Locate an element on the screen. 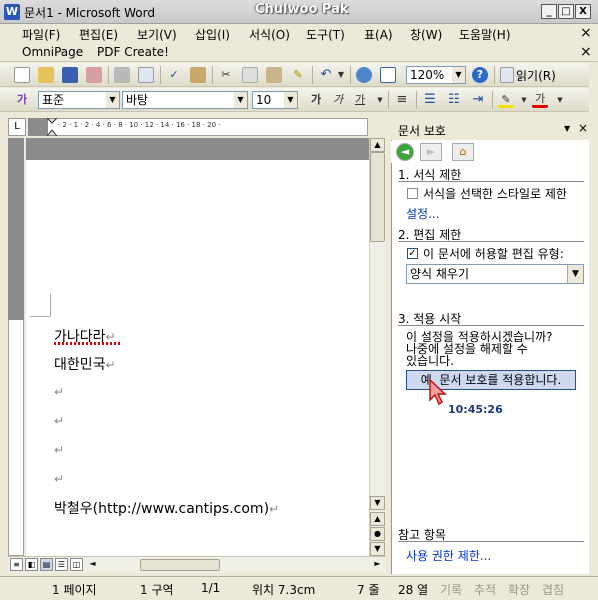  copy-icon is located at coordinates (250, 75).